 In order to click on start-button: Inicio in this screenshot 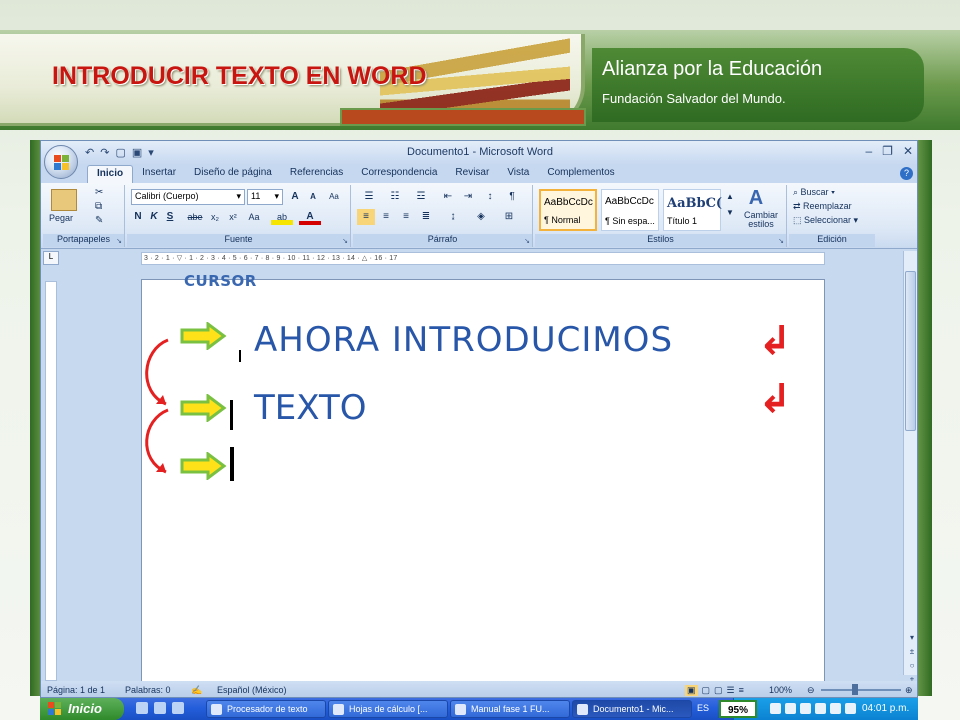, I will do `click(82, 709)`.